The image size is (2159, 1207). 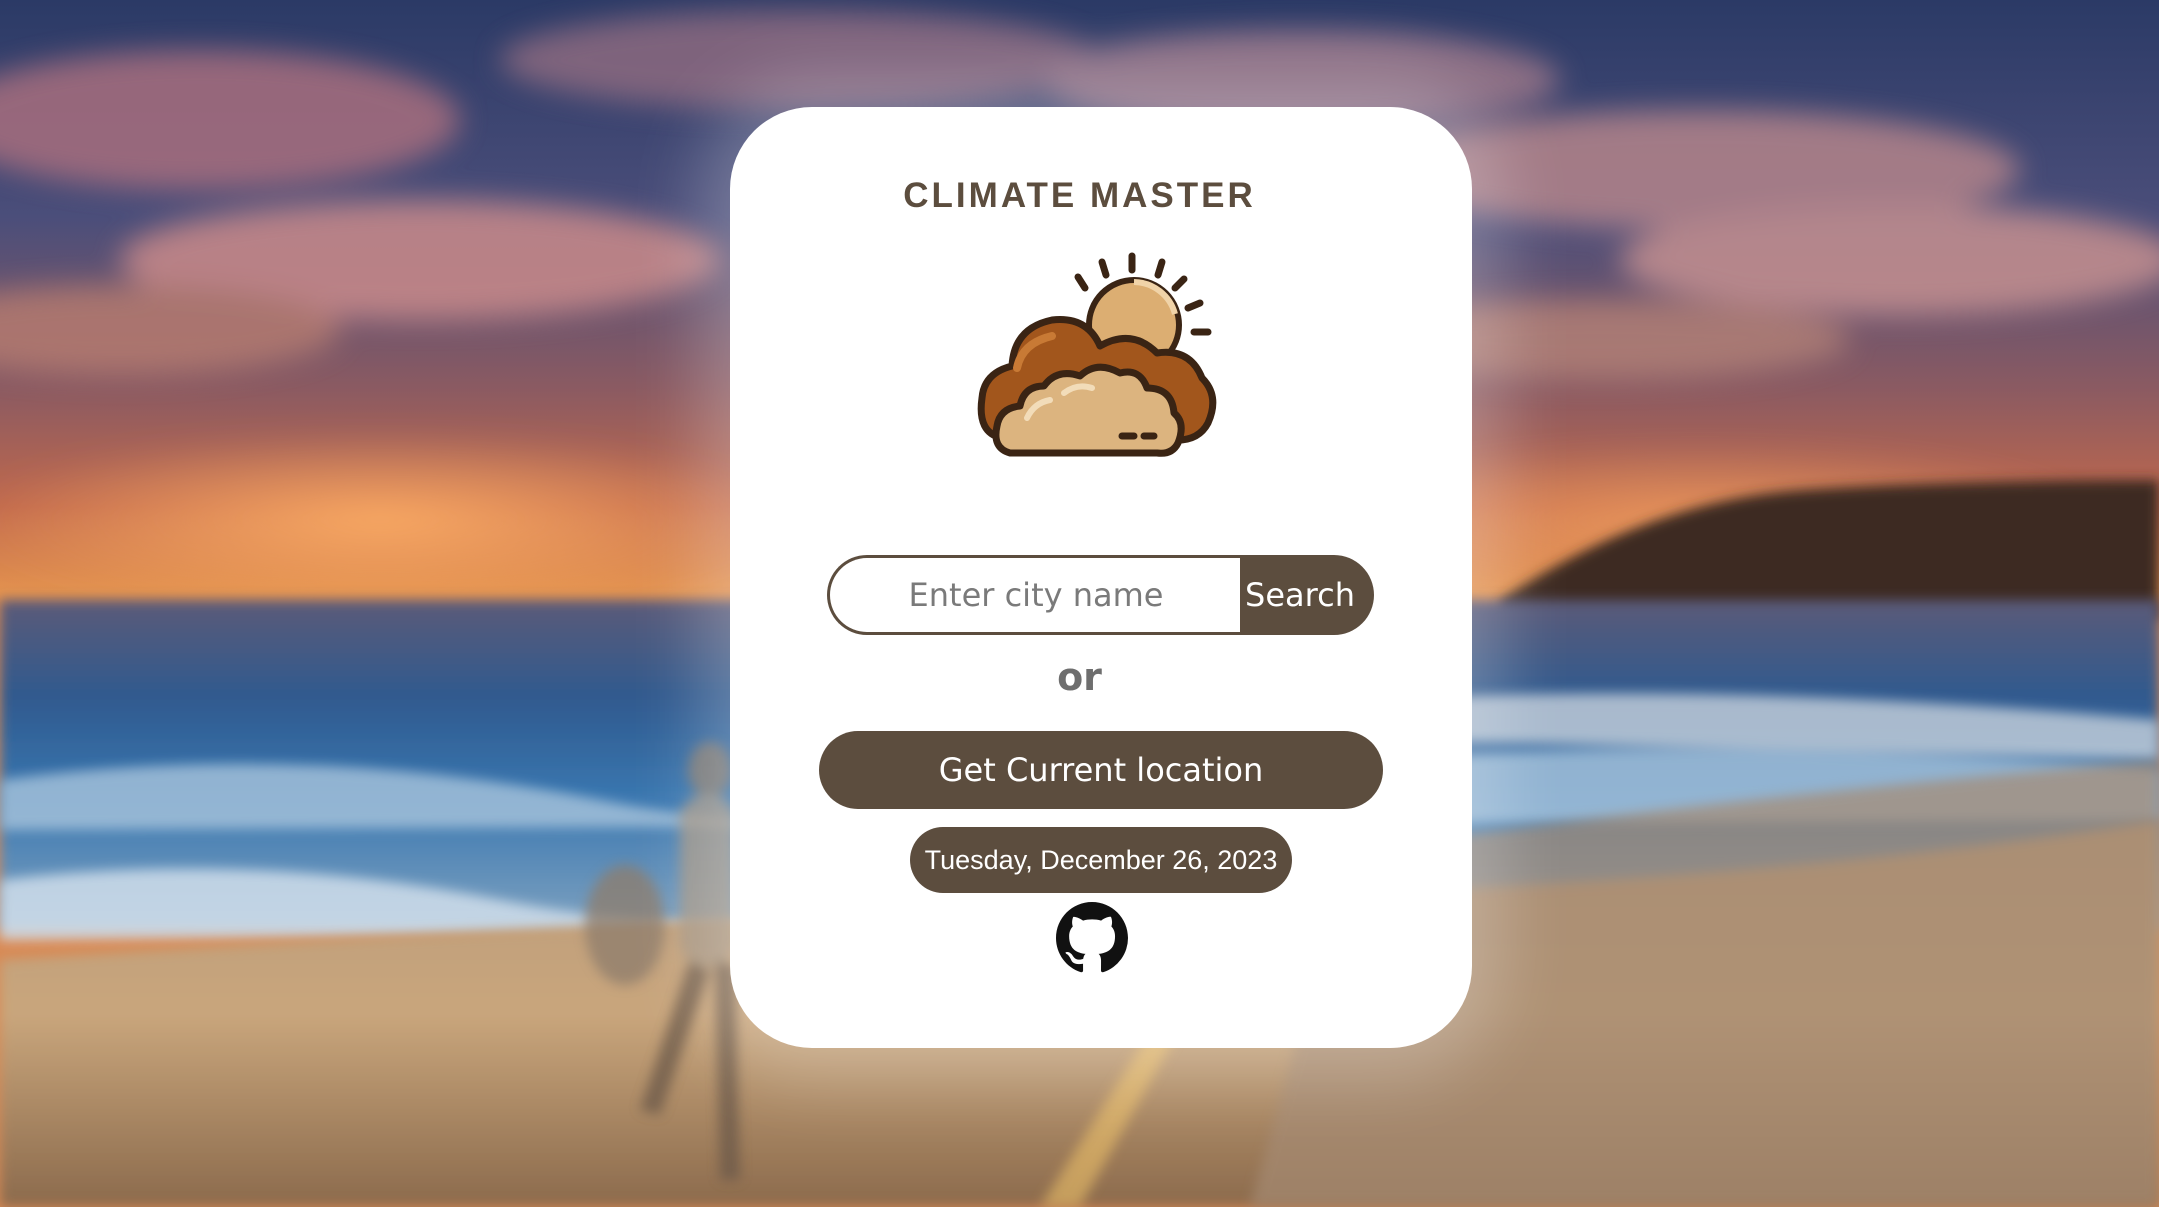 What do you see at coordinates (1101, 860) in the screenshot?
I see `date-badge: Tuesday, December 26, 2023` at bounding box center [1101, 860].